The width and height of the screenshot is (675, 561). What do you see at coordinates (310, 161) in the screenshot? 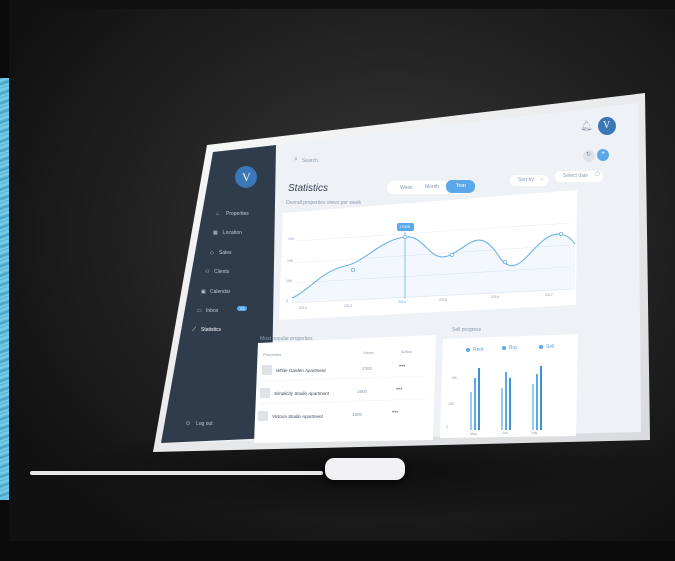
I see `search-input: Search` at bounding box center [310, 161].